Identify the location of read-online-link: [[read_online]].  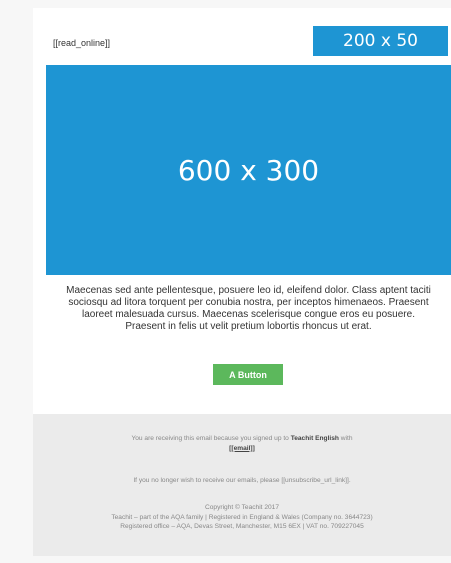
(81, 43).